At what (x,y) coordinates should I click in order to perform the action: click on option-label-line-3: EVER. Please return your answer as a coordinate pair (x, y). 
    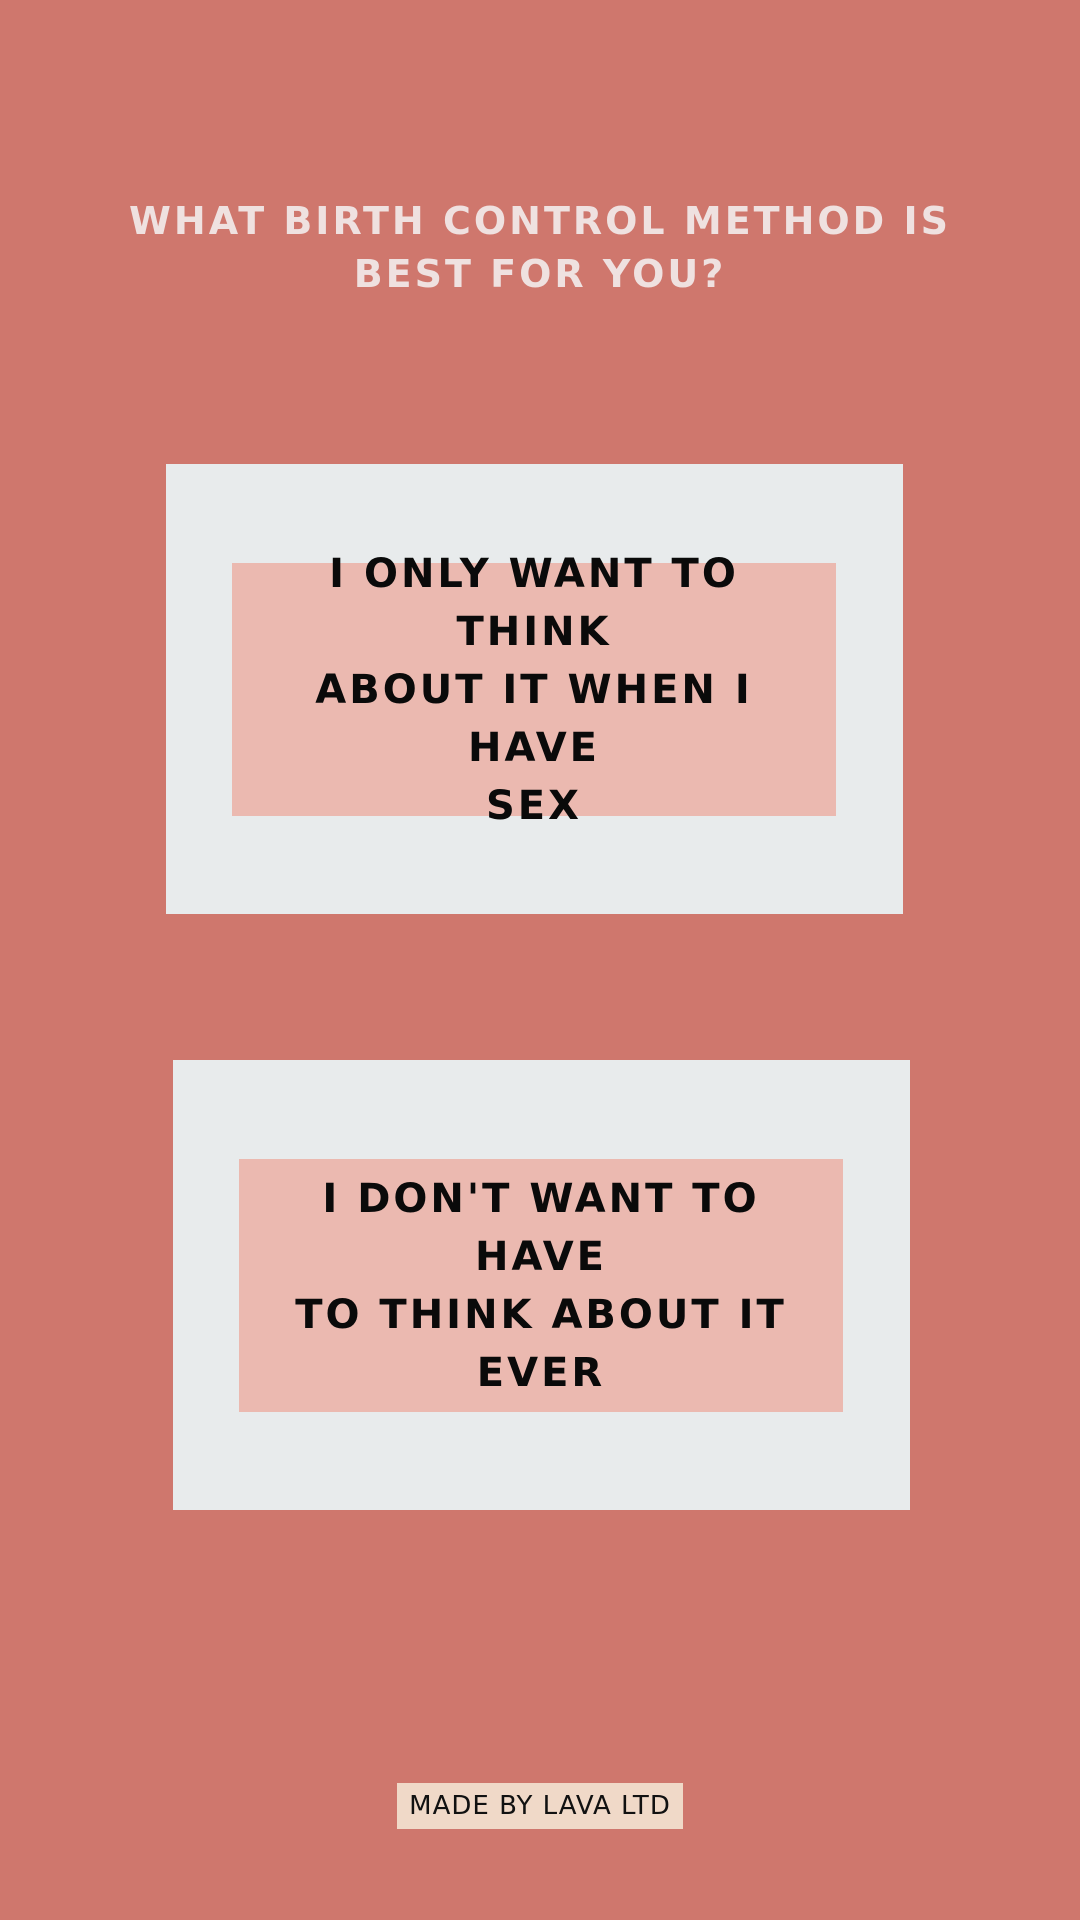
    Looking at the image, I should click on (541, 1372).